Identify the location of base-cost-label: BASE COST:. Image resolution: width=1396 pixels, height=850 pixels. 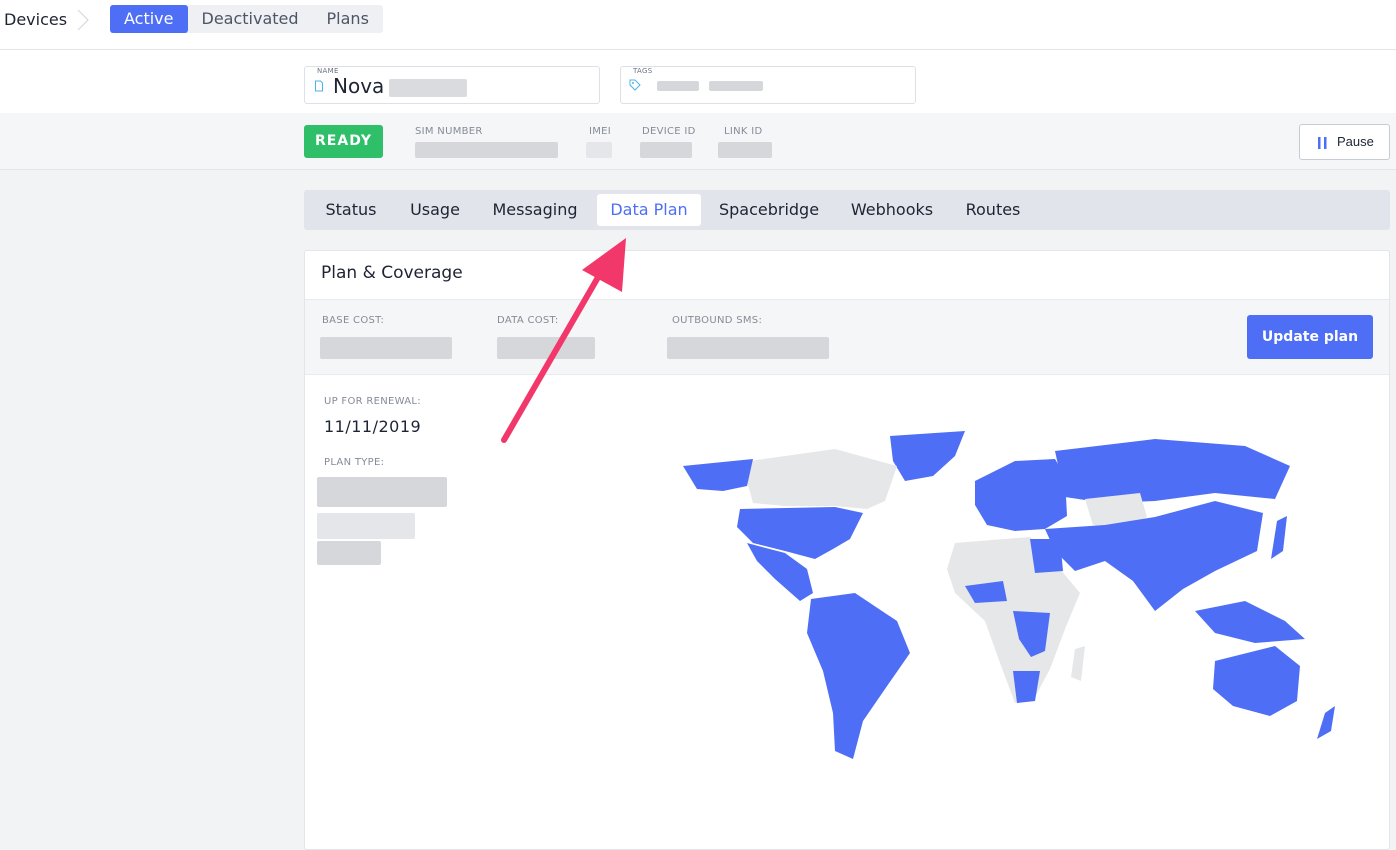
(353, 320).